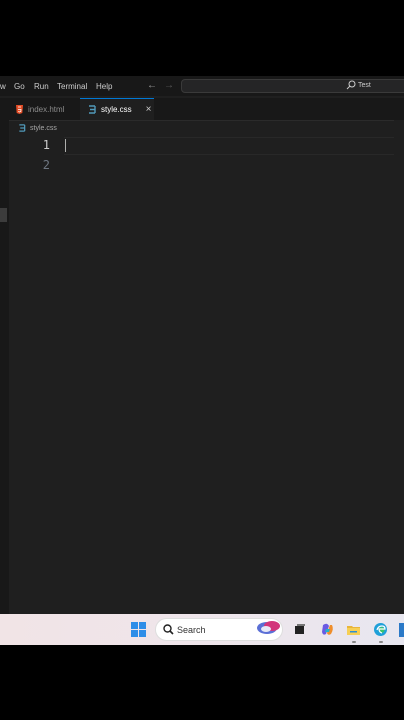  I want to click on tab-label: style.css, so click(116, 109).